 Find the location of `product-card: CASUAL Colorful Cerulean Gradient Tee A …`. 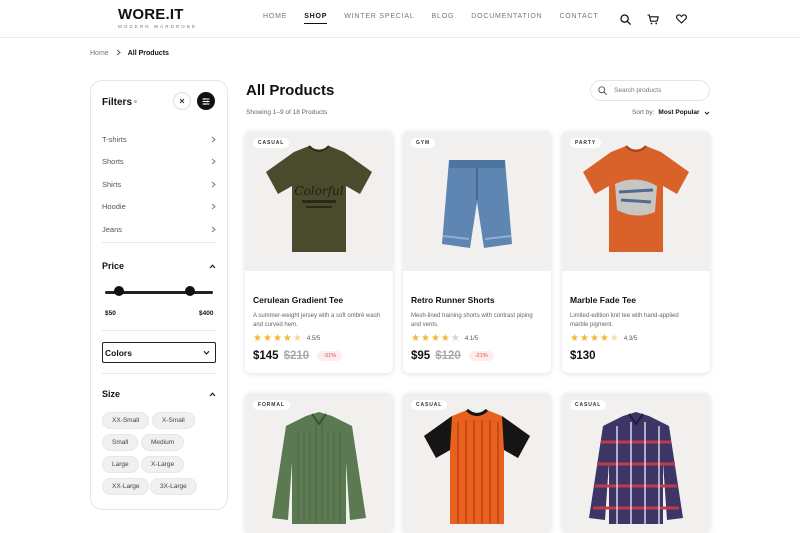

product-card: CASUAL Colorful Cerulean Gradient Tee A … is located at coordinates (319, 252).